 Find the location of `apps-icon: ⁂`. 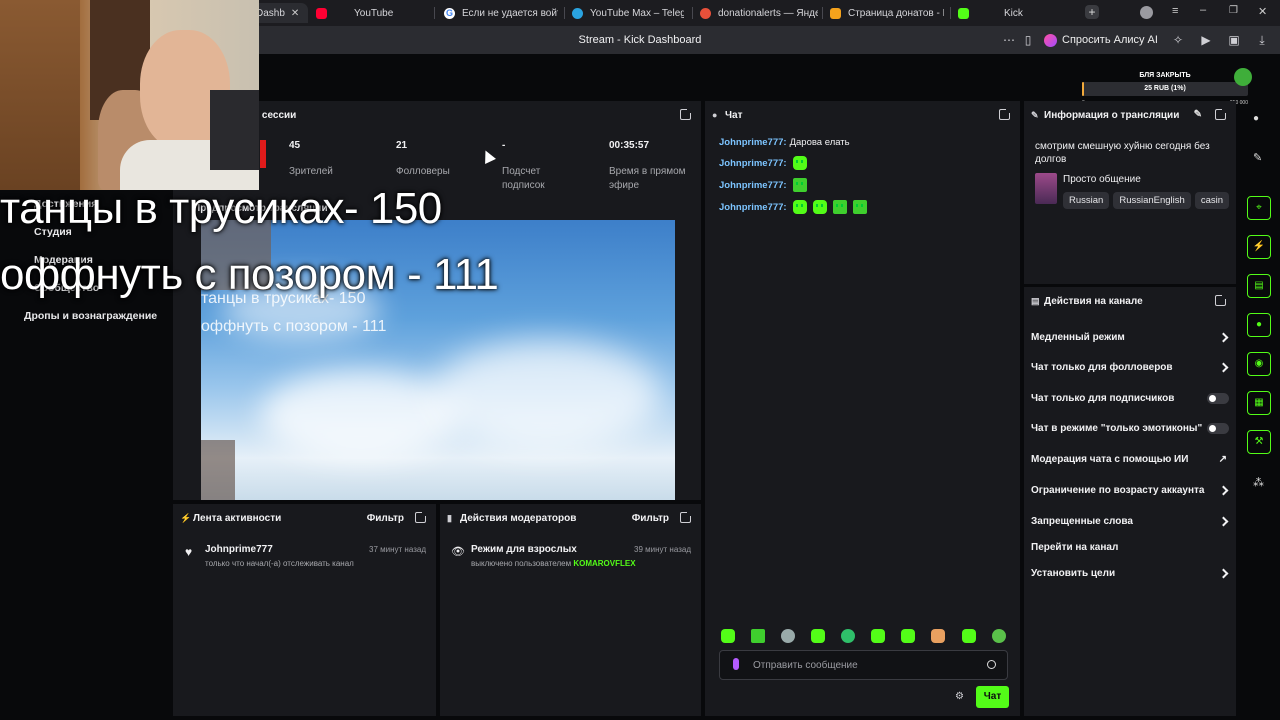

apps-icon: ⁂ is located at coordinates (1258, 482).